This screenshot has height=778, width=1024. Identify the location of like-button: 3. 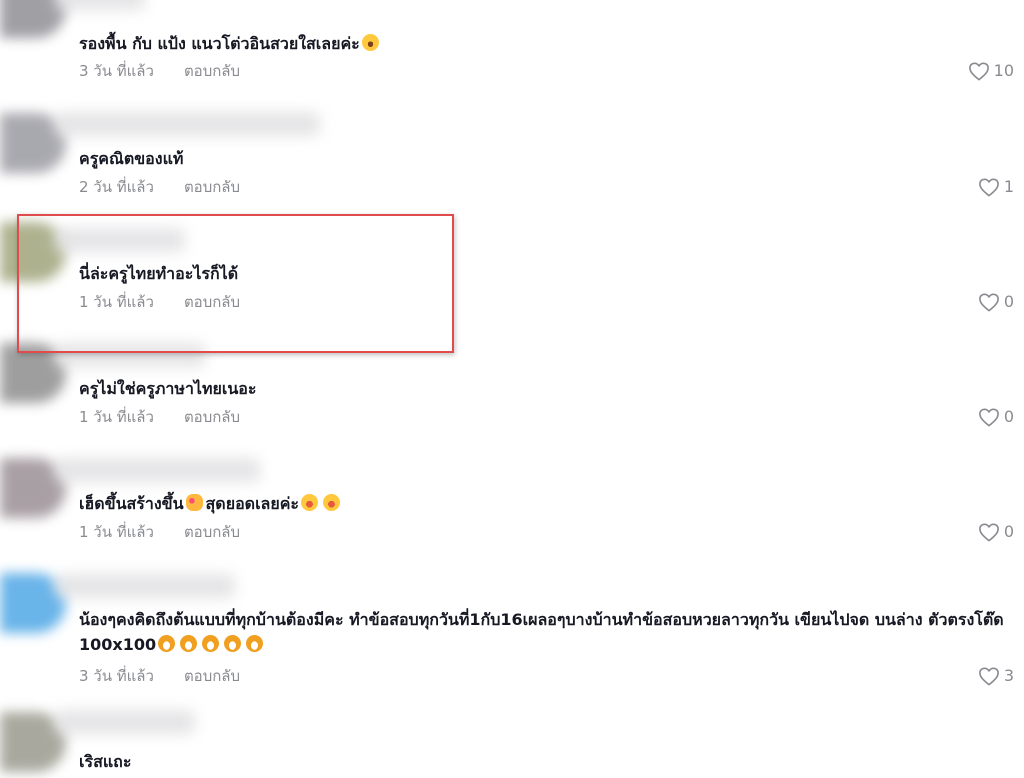
(996, 676).